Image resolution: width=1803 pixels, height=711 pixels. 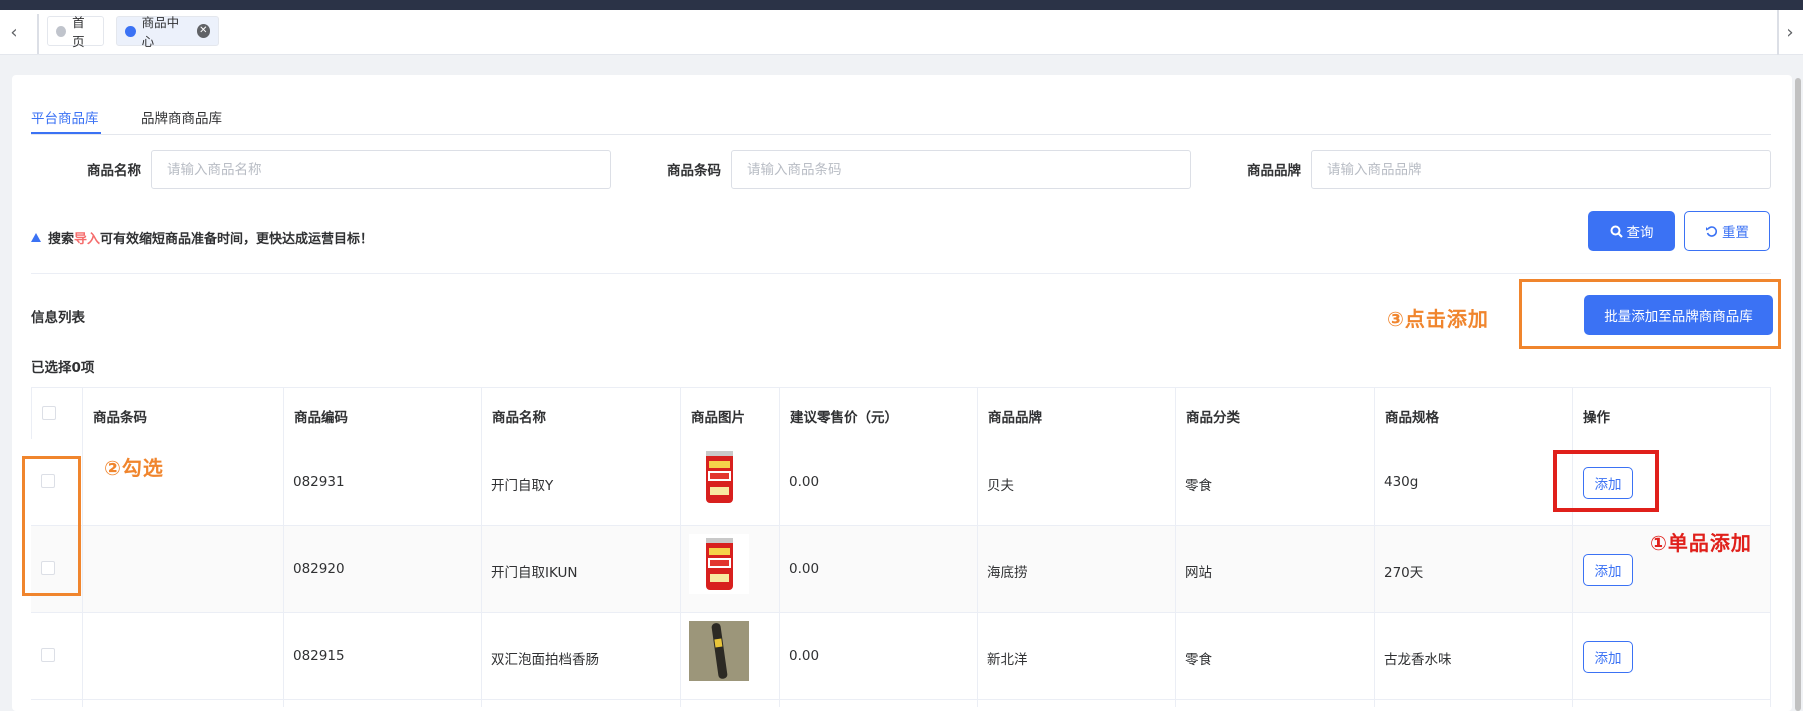 What do you see at coordinates (1438, 319) in the screenshot?
I see `annotation-step3: ③点击添加` at bounding box center [1438, 319].